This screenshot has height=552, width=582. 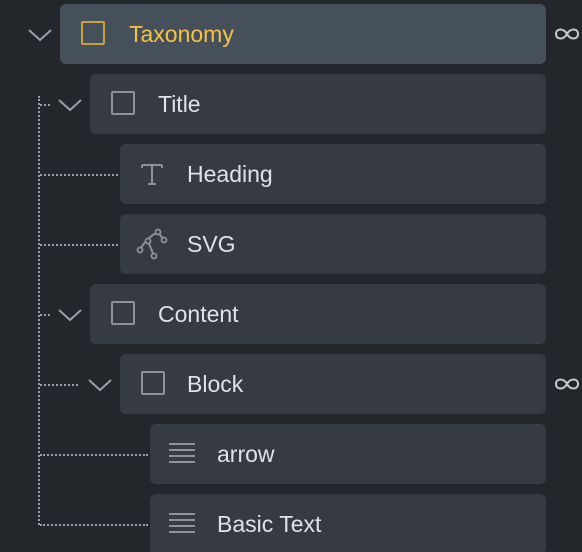 I want to click on tree-guide-heading, so click(x=79, y=175).